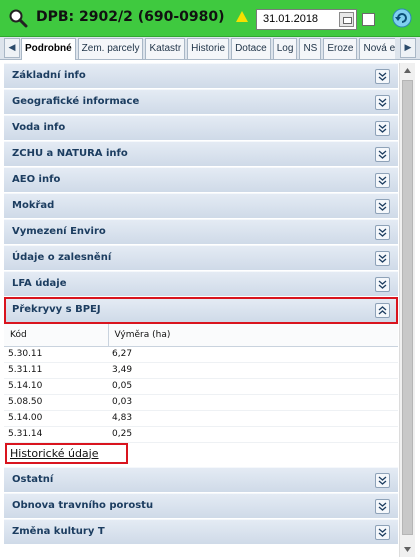  What do you see at coordinates (407, 71) in the screenshot?
I see `scroll-up-icon` at bounding box center [407, 71].